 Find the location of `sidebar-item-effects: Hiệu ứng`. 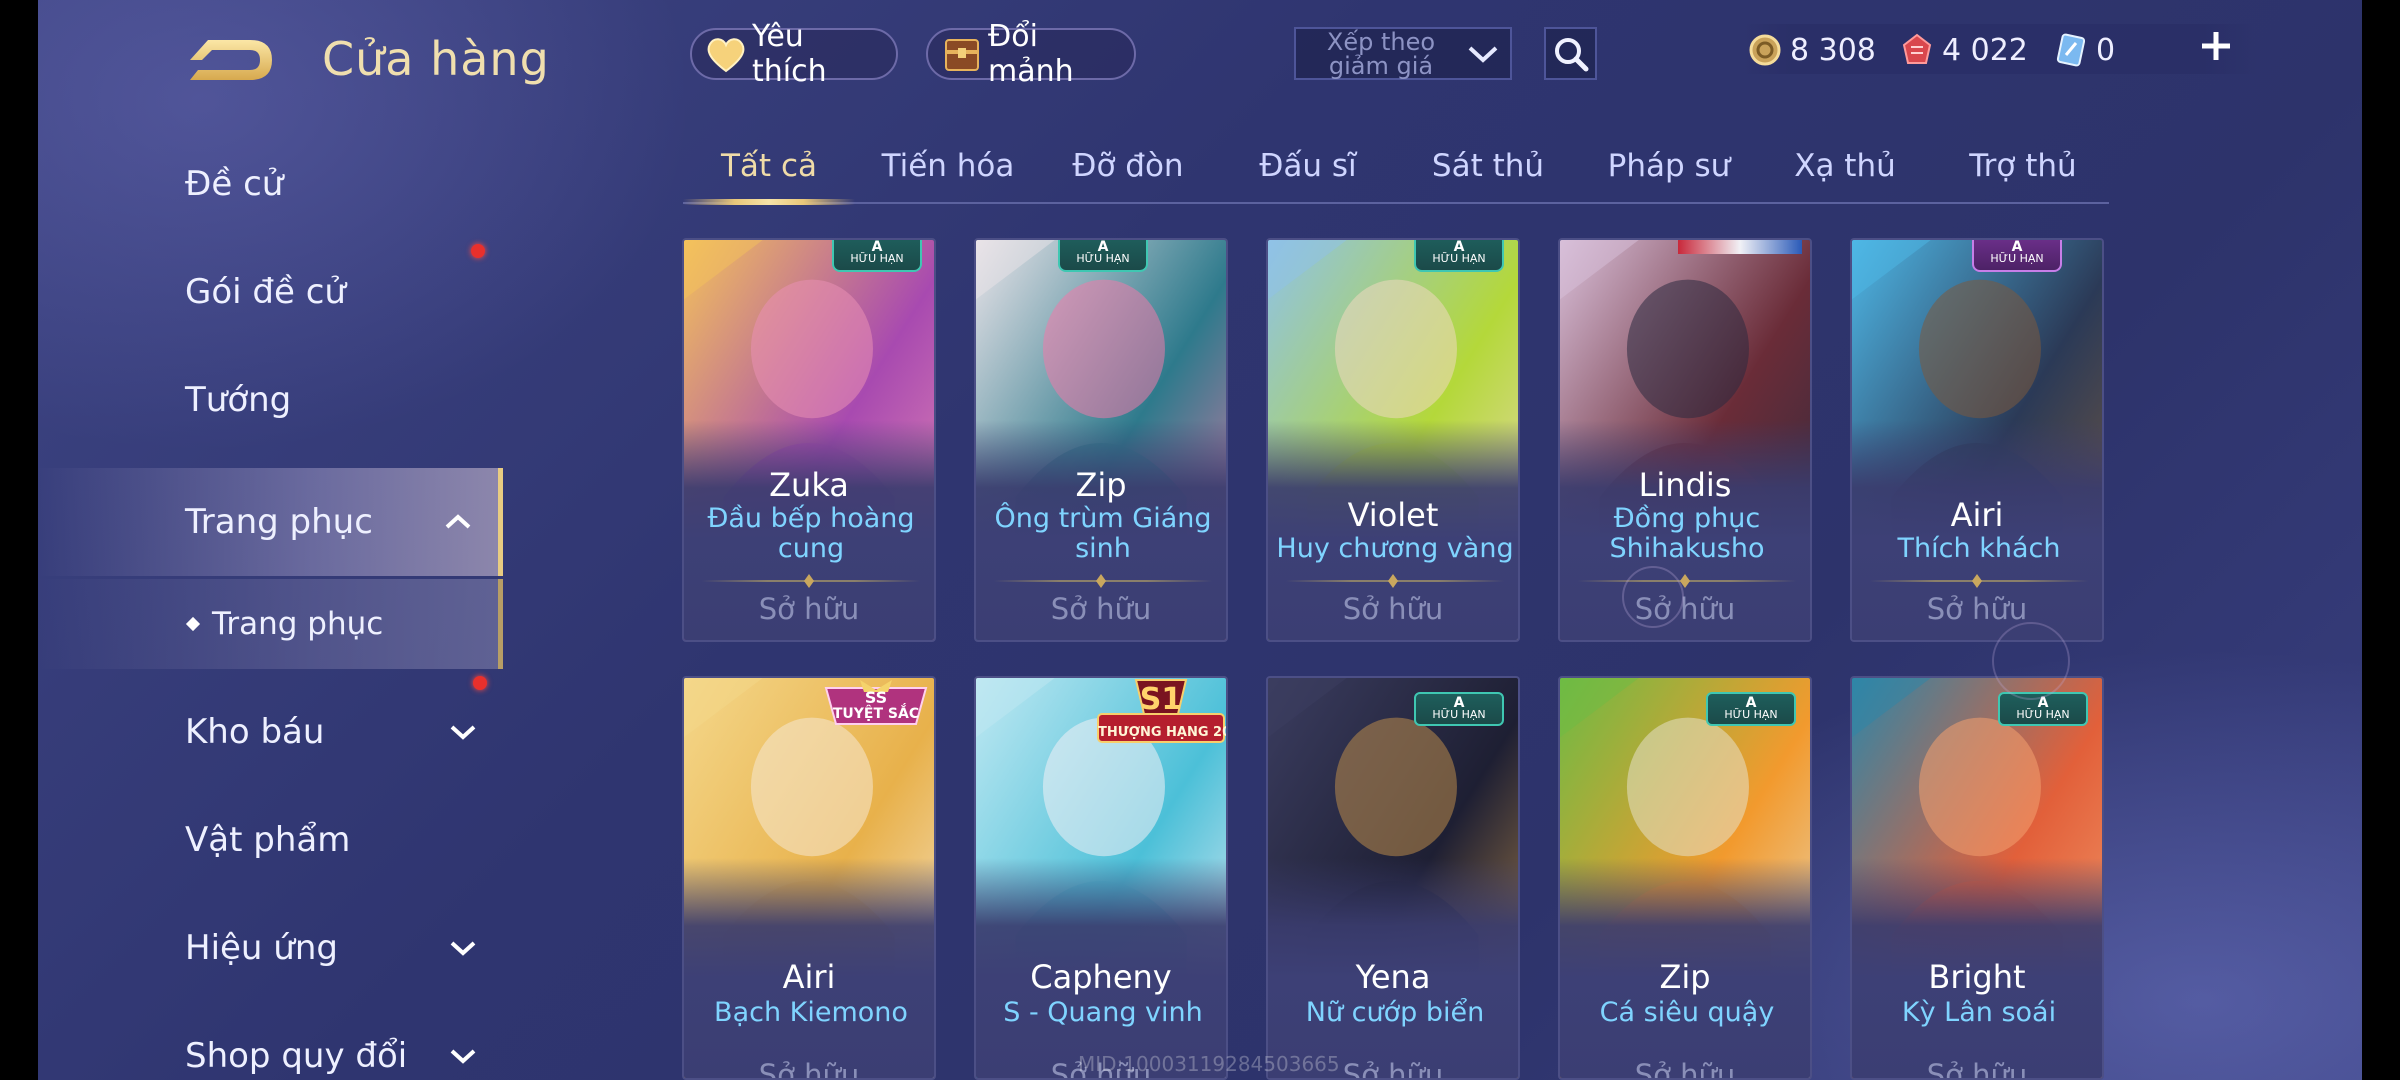

sidebar-item-effects: Hiệu ứng is located at coordinates (270, 948).